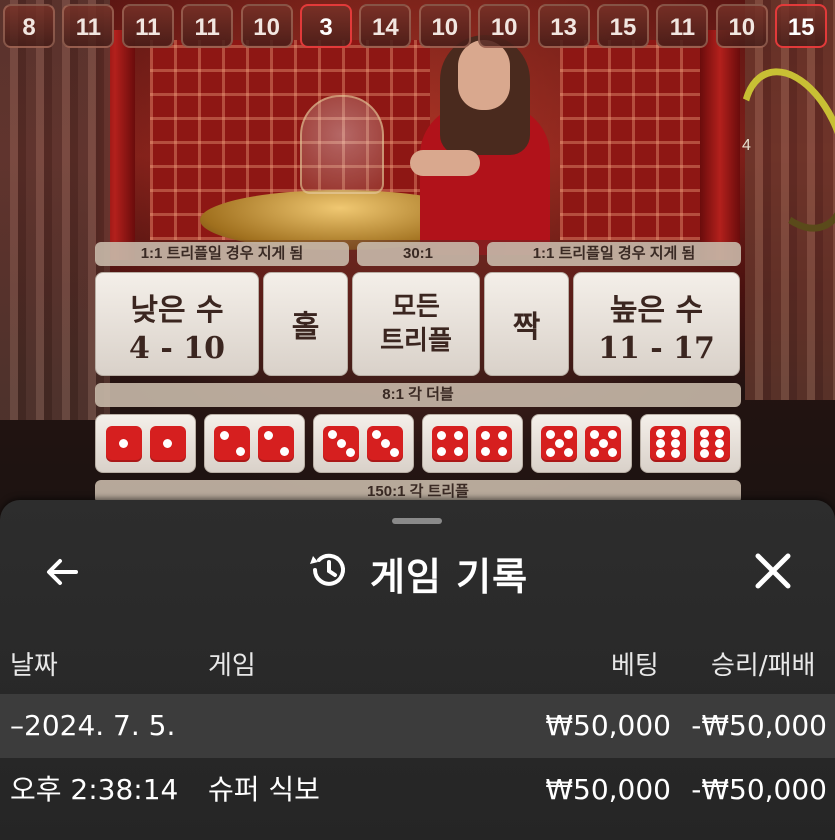 The height and width of the screenshot is (840, 835). I want to click on bet-big-title: 높은 수, so click(656, 310).